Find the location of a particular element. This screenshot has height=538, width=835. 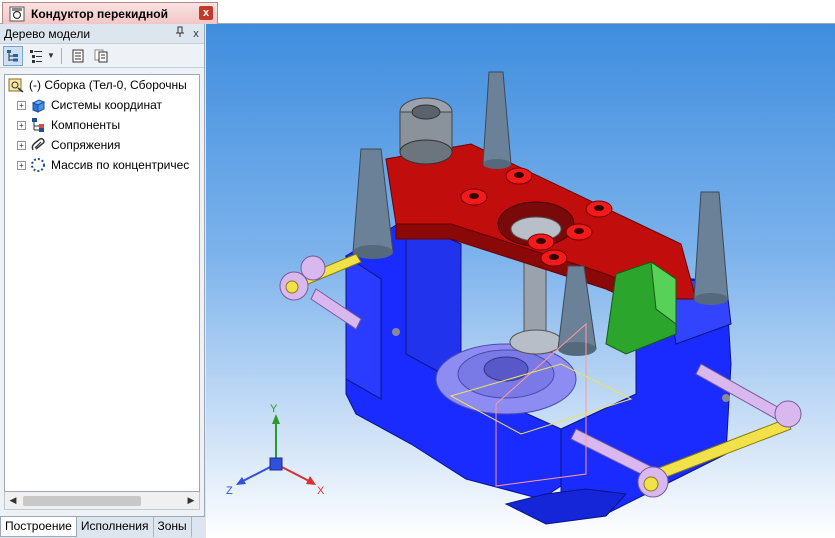

panel-title: Дерево модели is located at coordinates (47, 33).